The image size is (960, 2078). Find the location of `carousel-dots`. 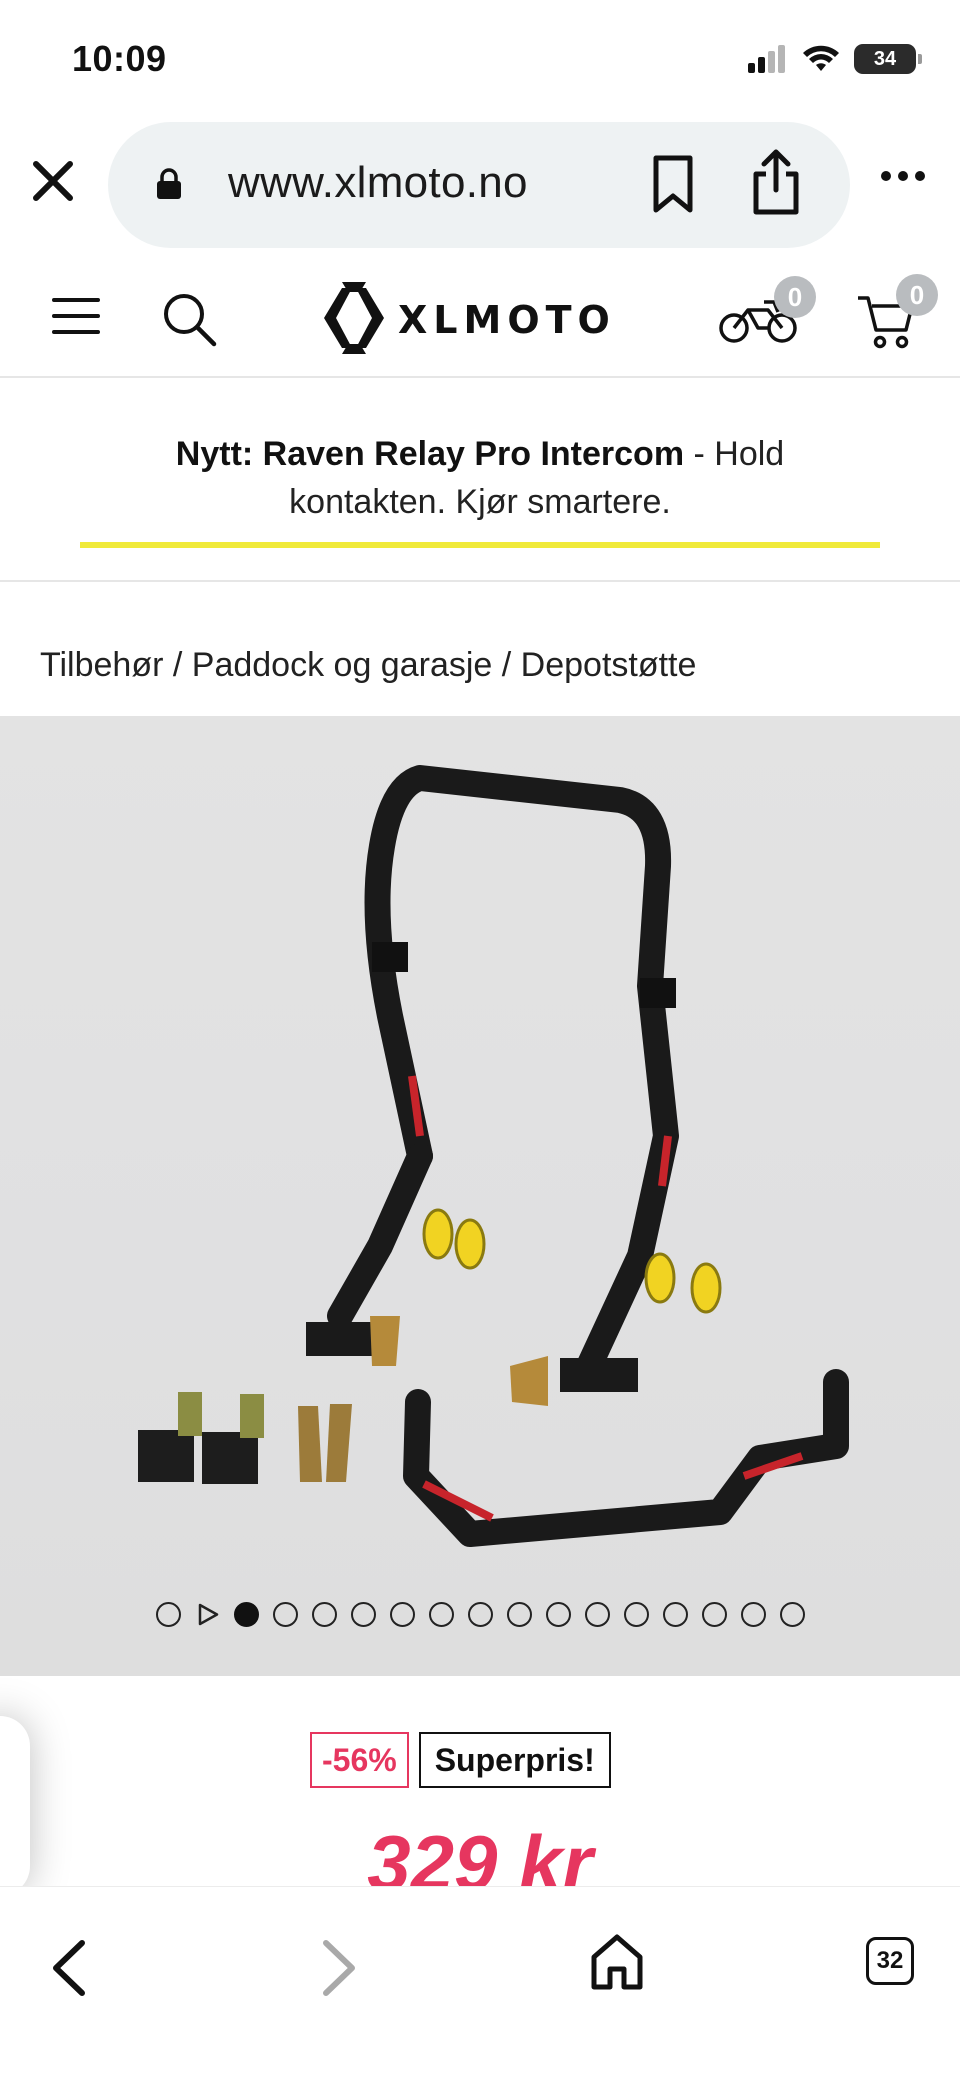

carousel-dots is located at coordinates (480, 1614).